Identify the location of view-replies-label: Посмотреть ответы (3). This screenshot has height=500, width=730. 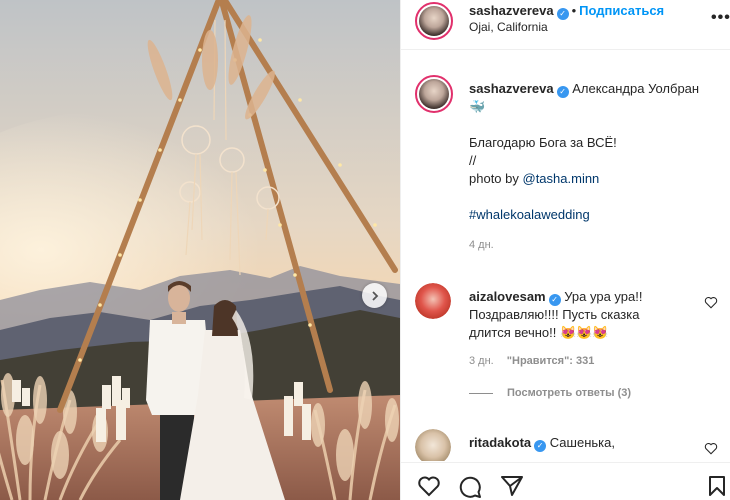
(569, 393).